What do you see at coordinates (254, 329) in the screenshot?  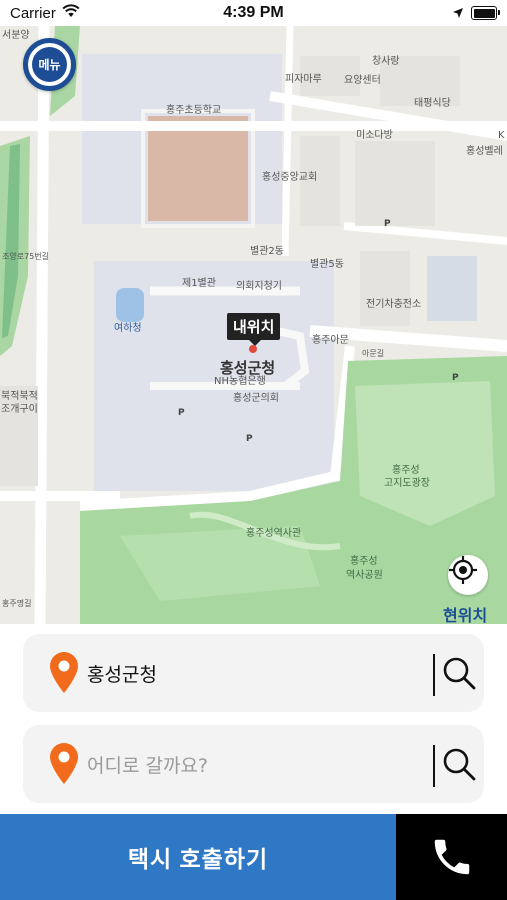 I see `my-location-tag: 내위치` at bounding box center [254, 329].